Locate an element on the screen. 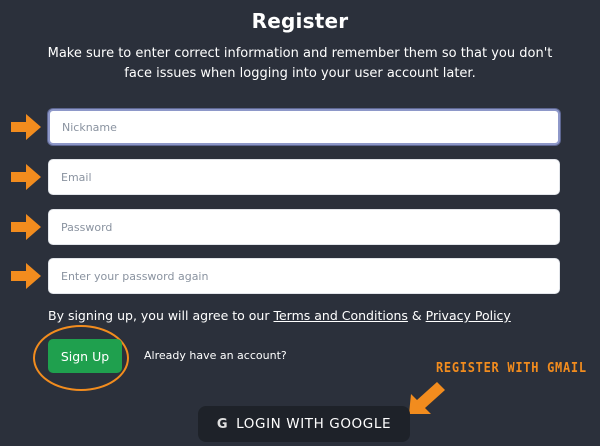 The height and width of the screenshot is (446, 600). nickname-field is located at coordinates (304, 127).